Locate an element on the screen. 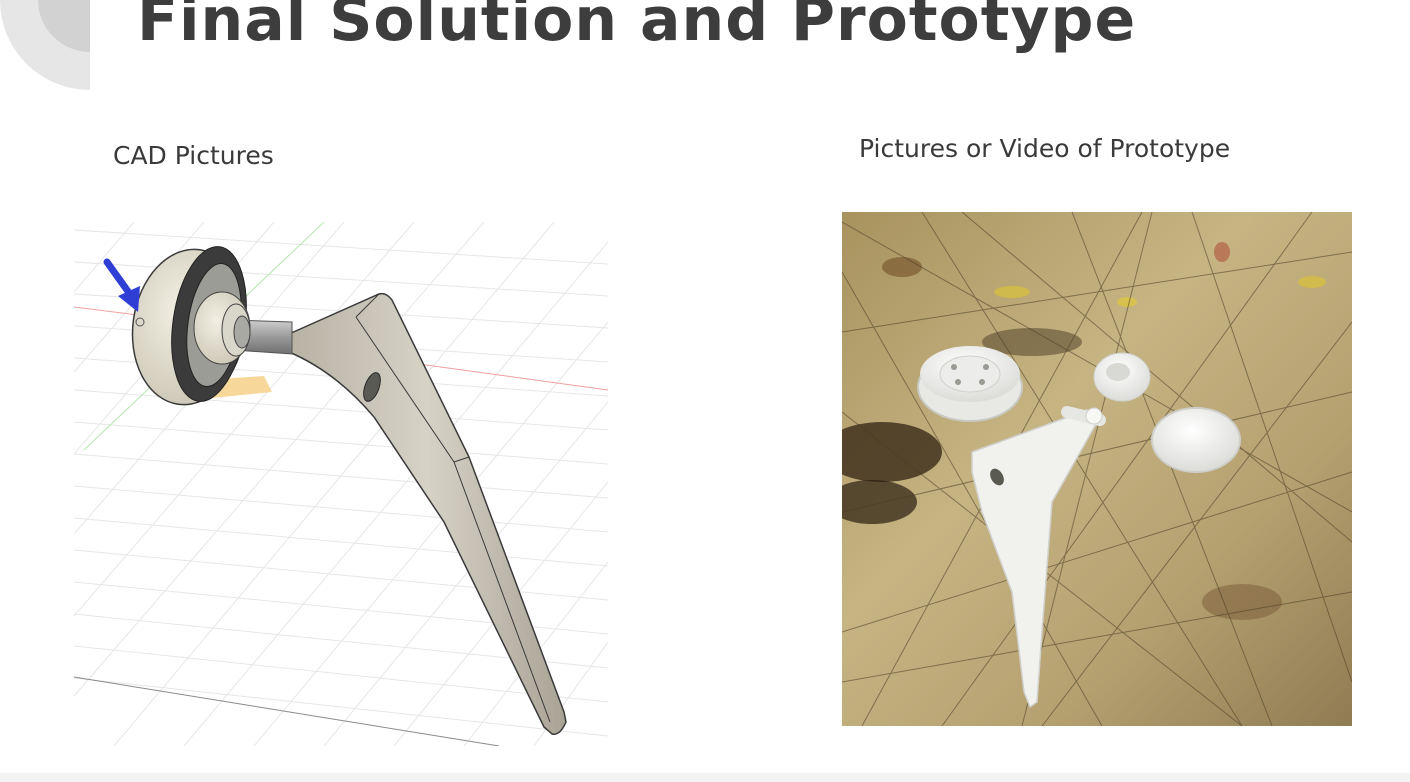 The width and height of the screenshot is (1410, 782). prototype-caption: Pictures or Video of Prototype is located at coordinates (1045, 148).